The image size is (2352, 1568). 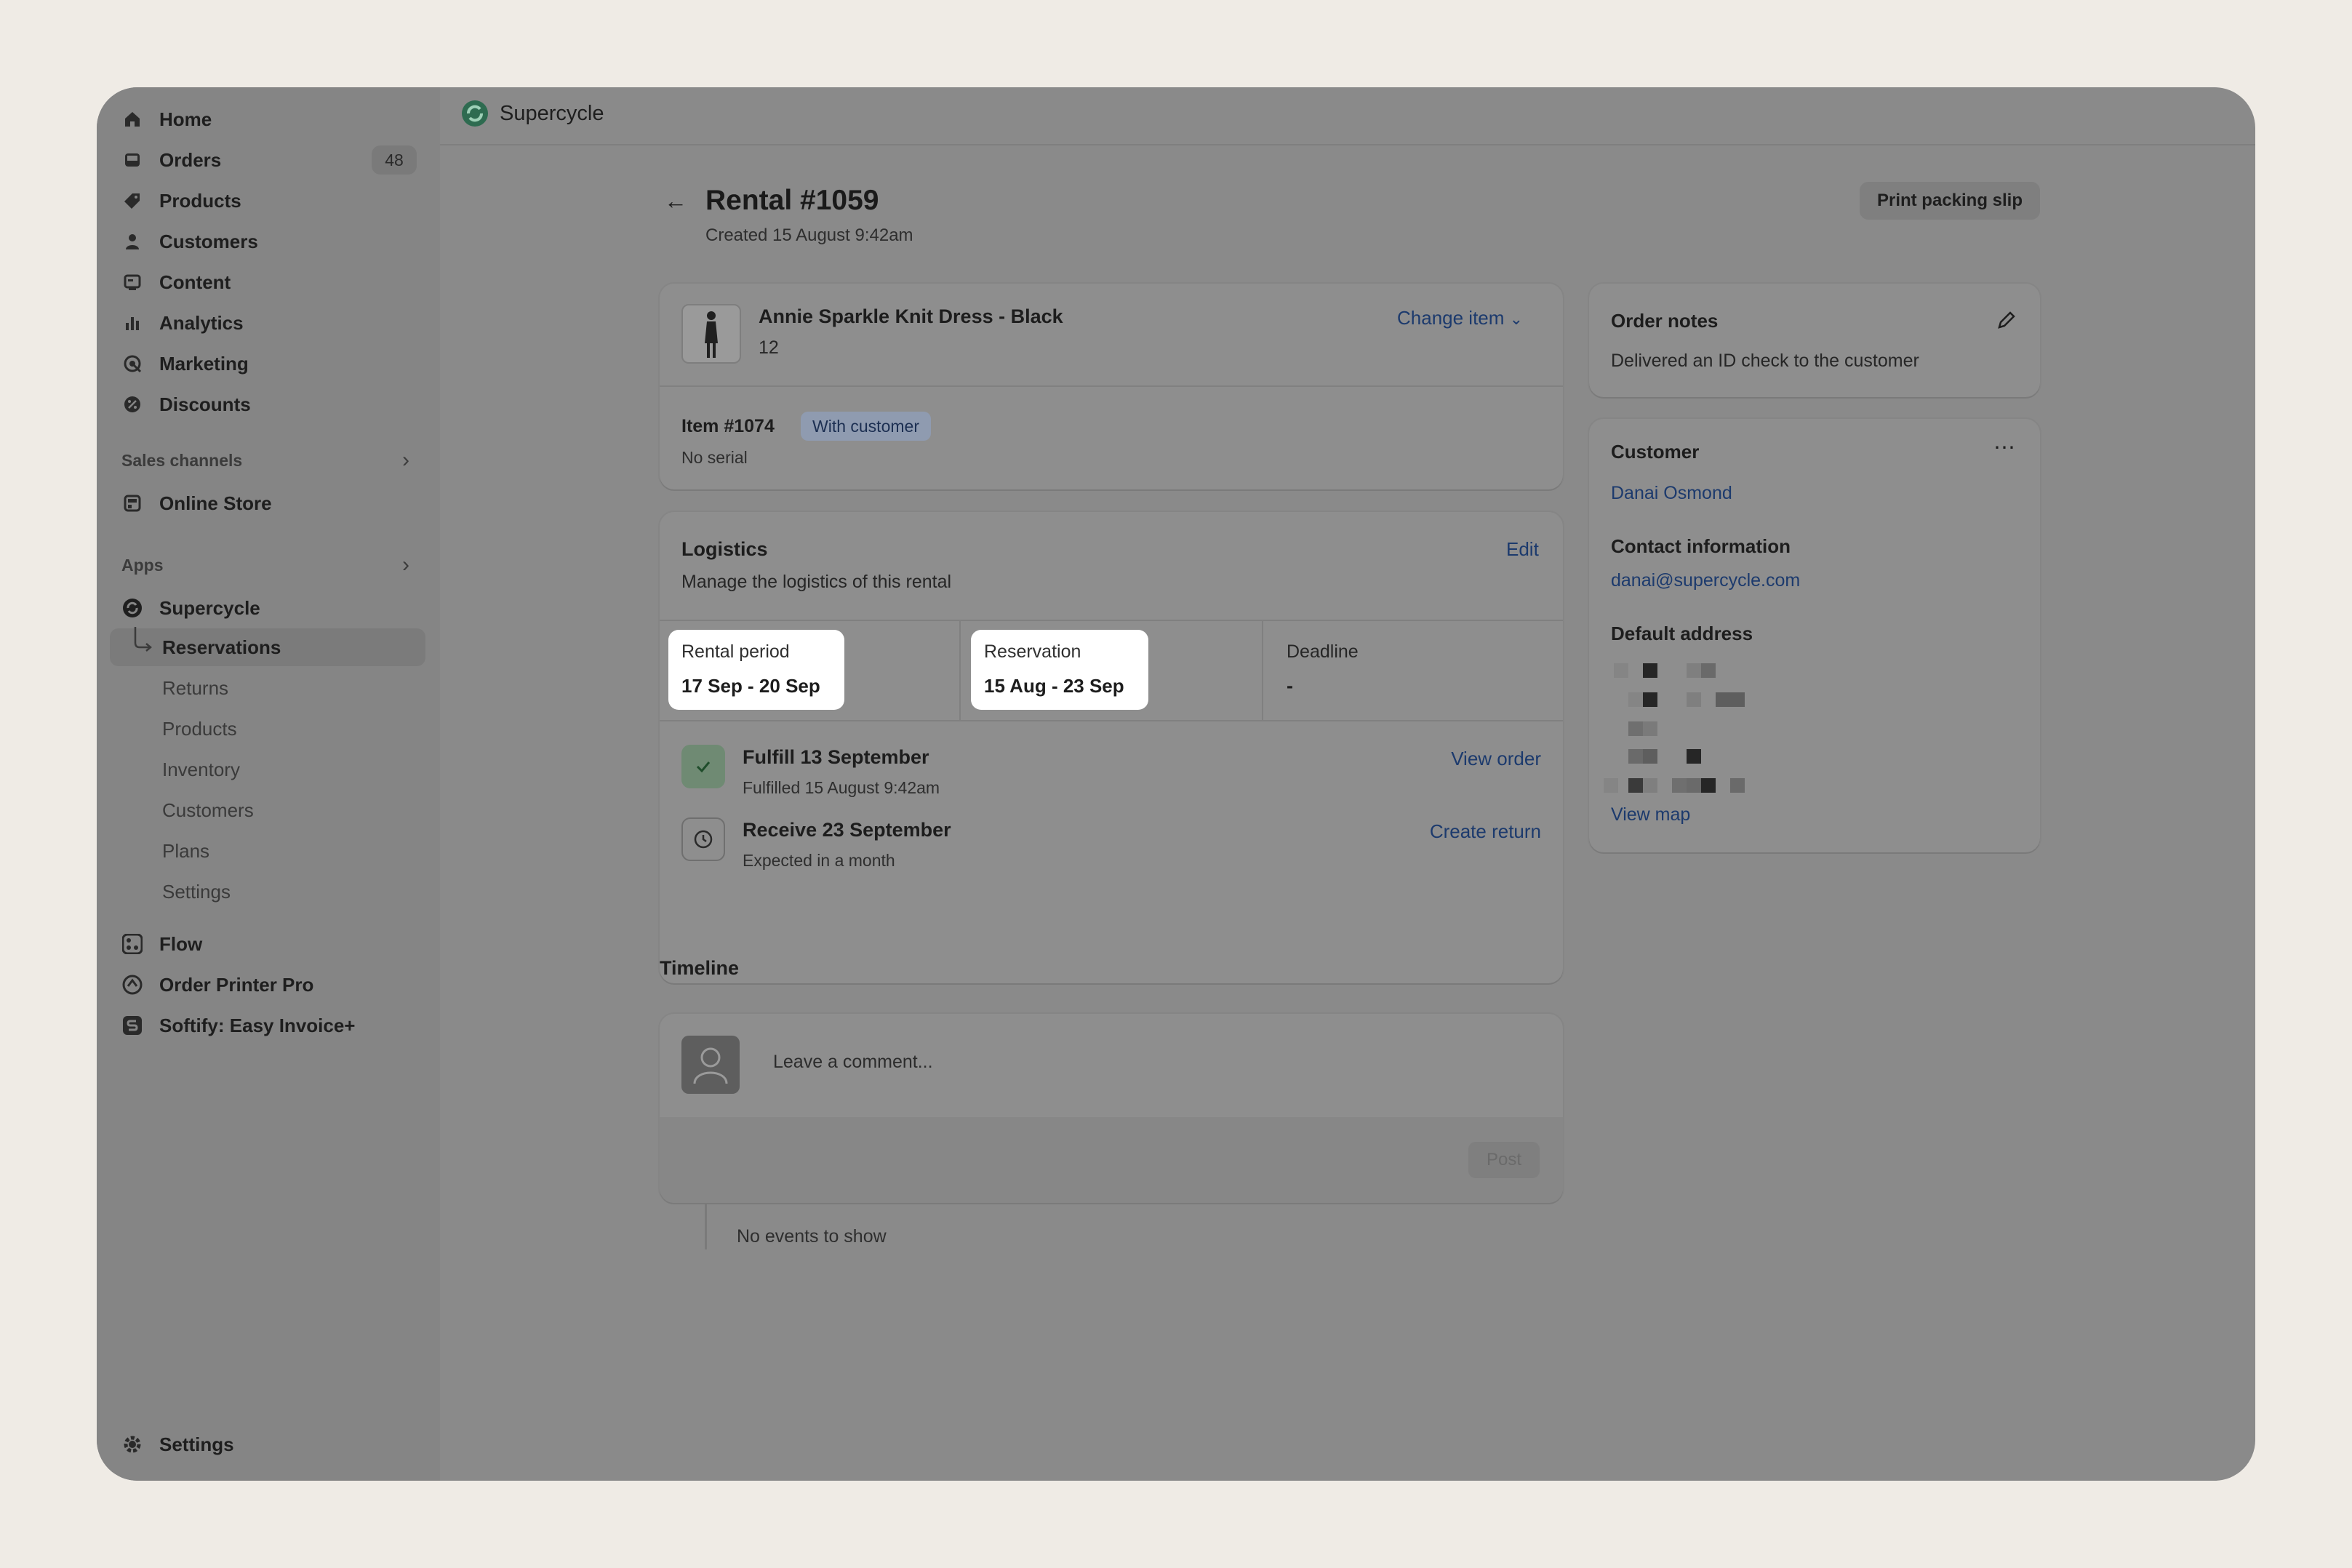 I want to click on flow-icon, so click(x=132, y=944).